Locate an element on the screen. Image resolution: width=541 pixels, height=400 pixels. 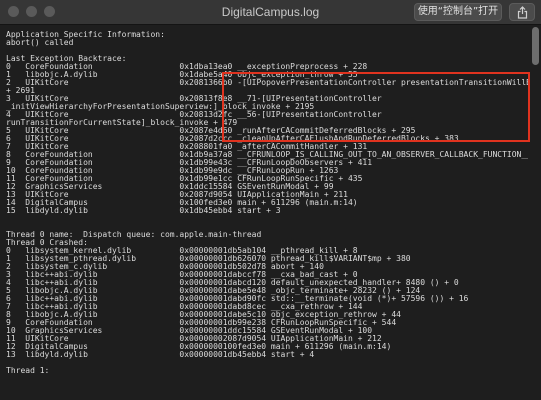
title-bar: DigitalCampus.log 使用“控制台”打开 is located at coordinates (270, 12).